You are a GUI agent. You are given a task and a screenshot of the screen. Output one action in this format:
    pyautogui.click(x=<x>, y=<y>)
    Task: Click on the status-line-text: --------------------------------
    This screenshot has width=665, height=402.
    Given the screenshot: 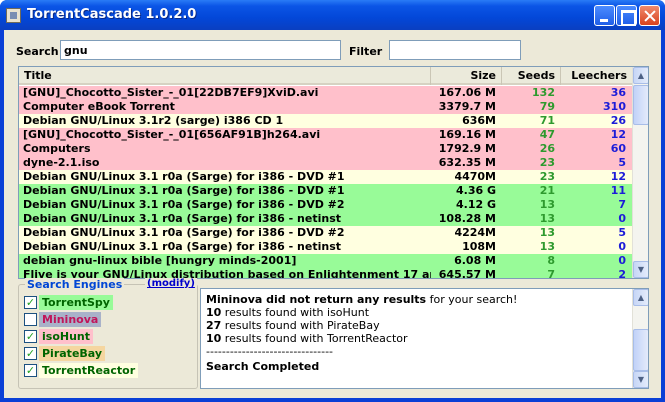 What is the action you would take?
    pyautogui.click(x=270, y=351)
    